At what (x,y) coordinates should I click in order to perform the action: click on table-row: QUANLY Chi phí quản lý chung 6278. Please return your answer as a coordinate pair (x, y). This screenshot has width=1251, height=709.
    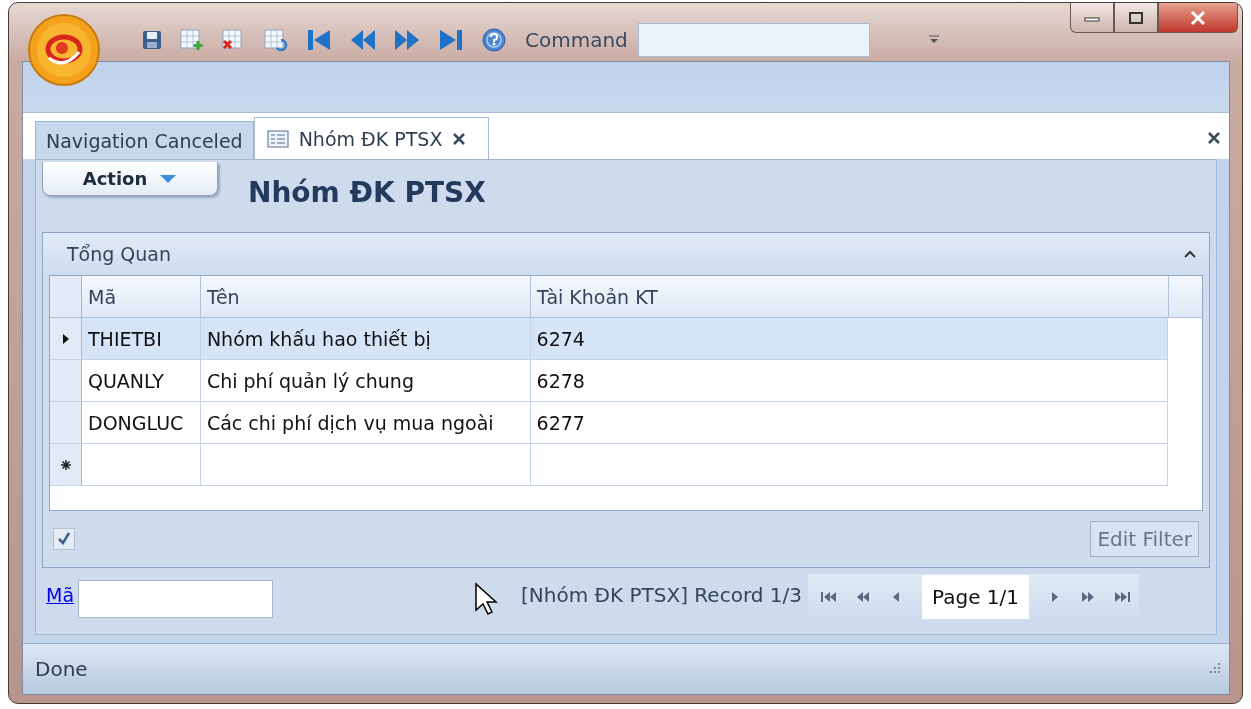
    Looking at the image, I should click on (609, 381).